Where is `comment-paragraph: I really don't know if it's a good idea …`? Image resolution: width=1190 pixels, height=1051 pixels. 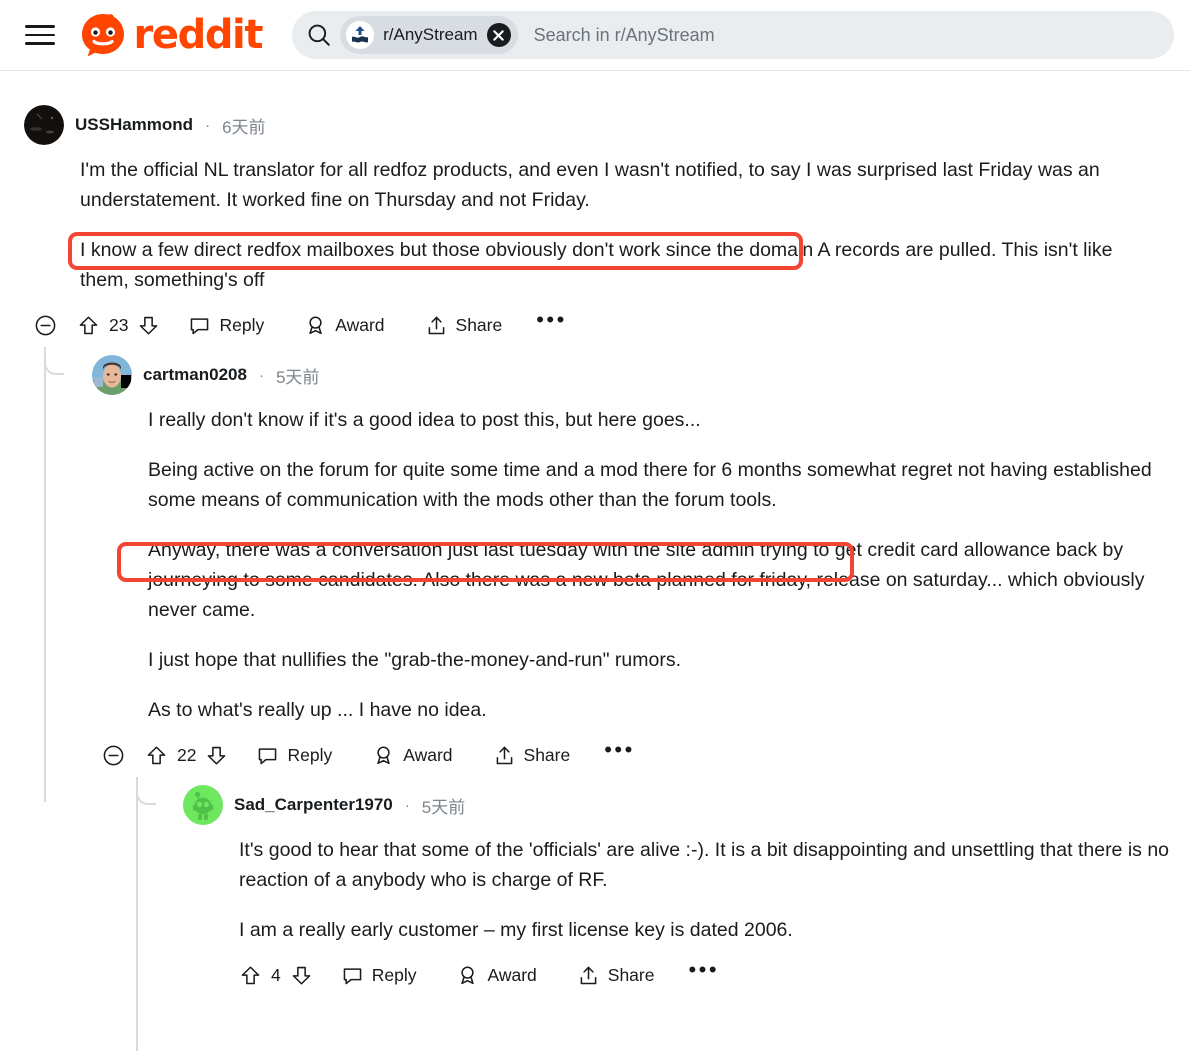 comment-paragraph: I really don't know if it's a good idea … is located at coordinates (424, 420).